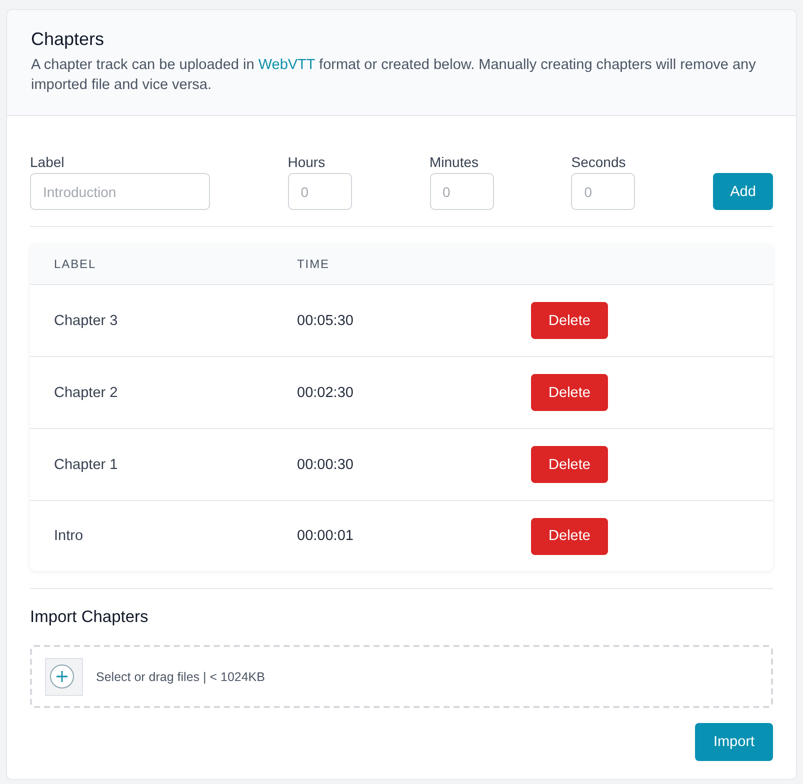 The image size is (803, 784). Describe the element at coordinates (90, 617) in the screenshot. I see `section-title: Import Chapters` at that location.